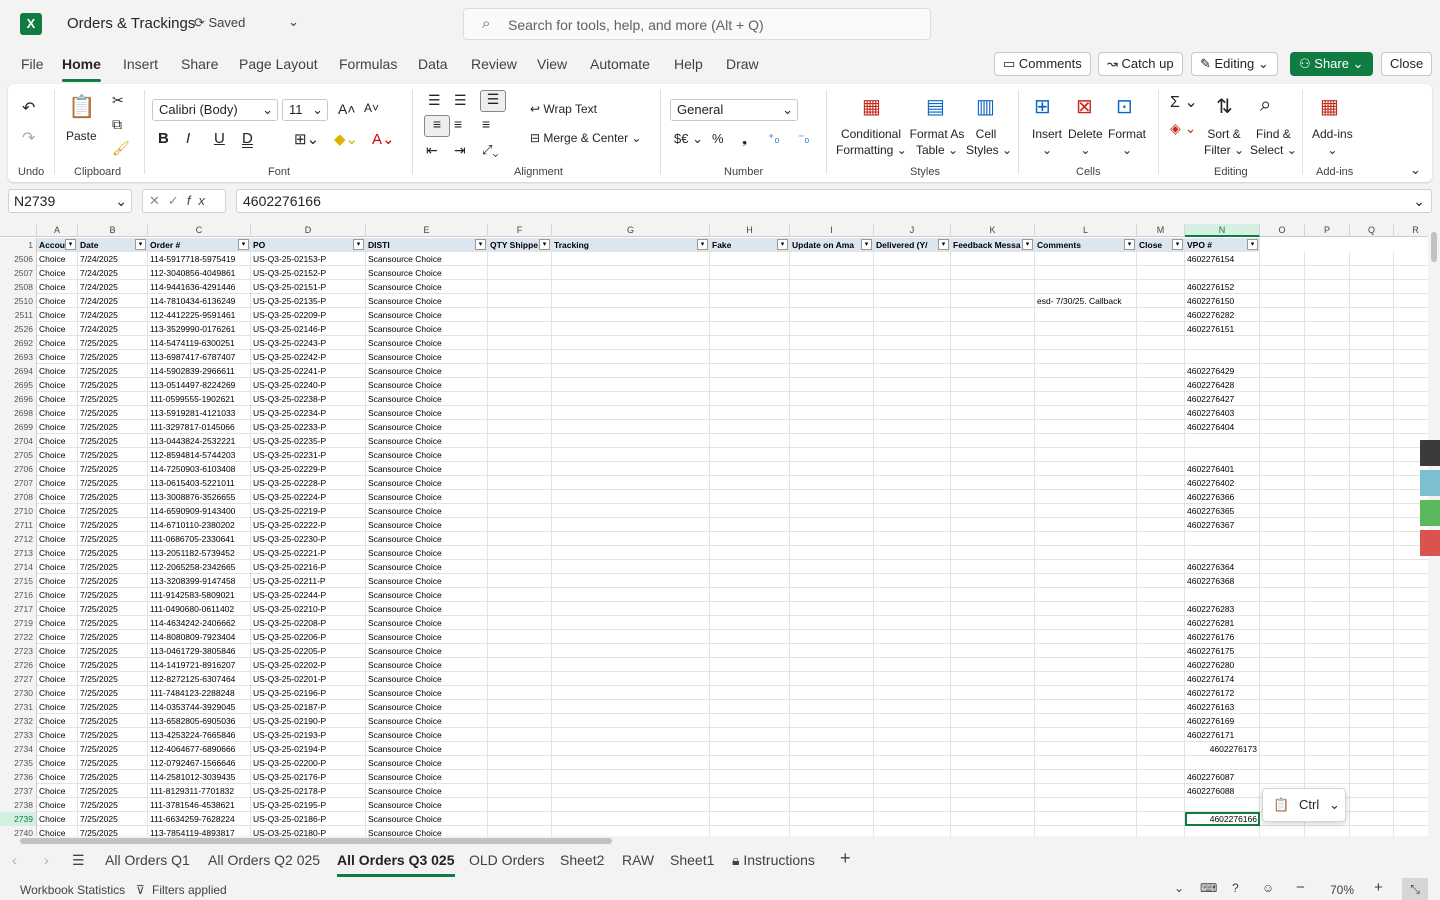  What do you see at coordinates (1222, 497) in the screenshot?
I see `cell: 4602276366` at bounding box center [1222, 497].